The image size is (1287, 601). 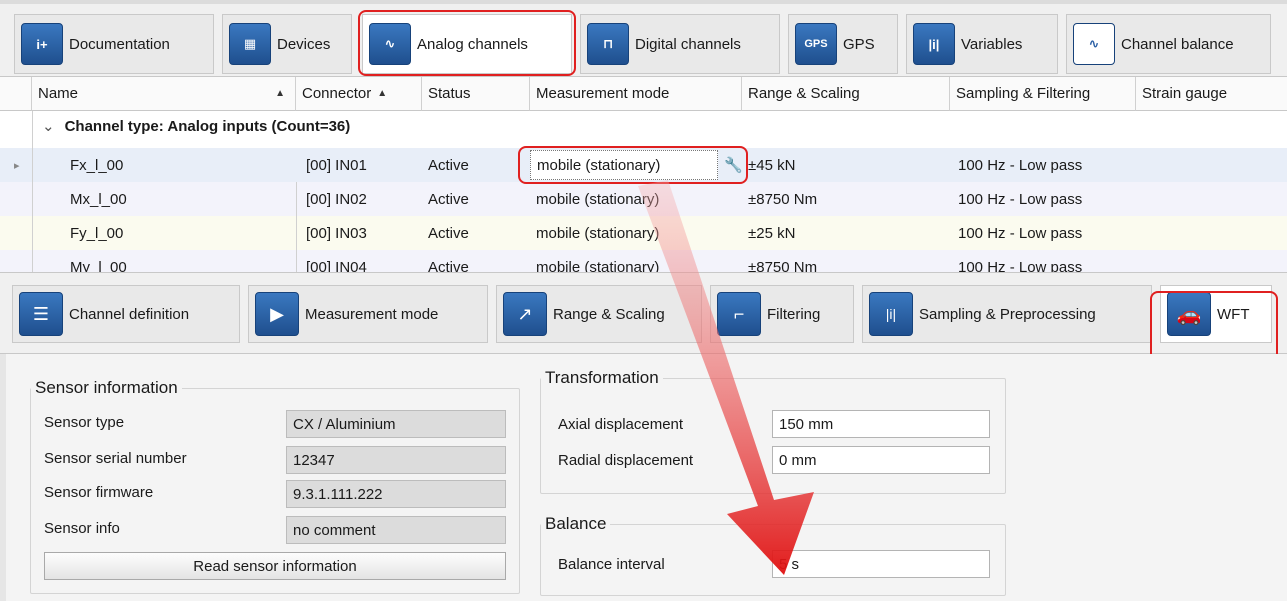 I want to click on column-label: Sampling & Filtering, so click(x=1023, y=93).